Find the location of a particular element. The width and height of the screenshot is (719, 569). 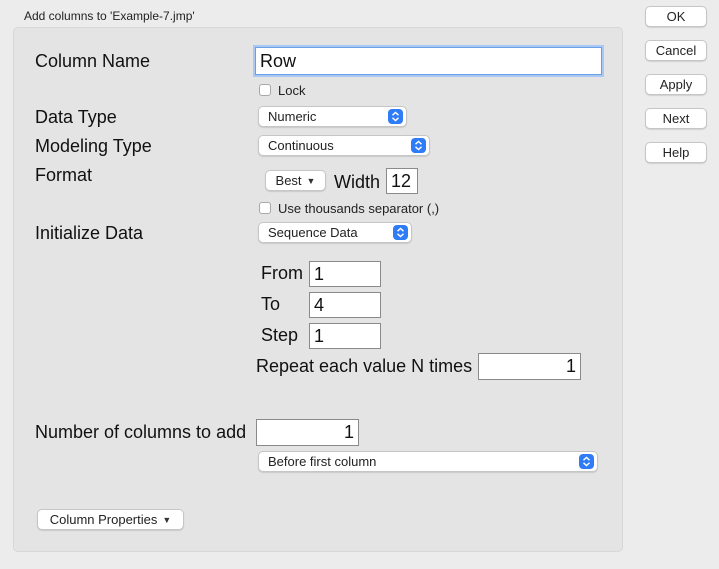

initialize-data-select: Sequence Data is located at coordinates (335, 232).